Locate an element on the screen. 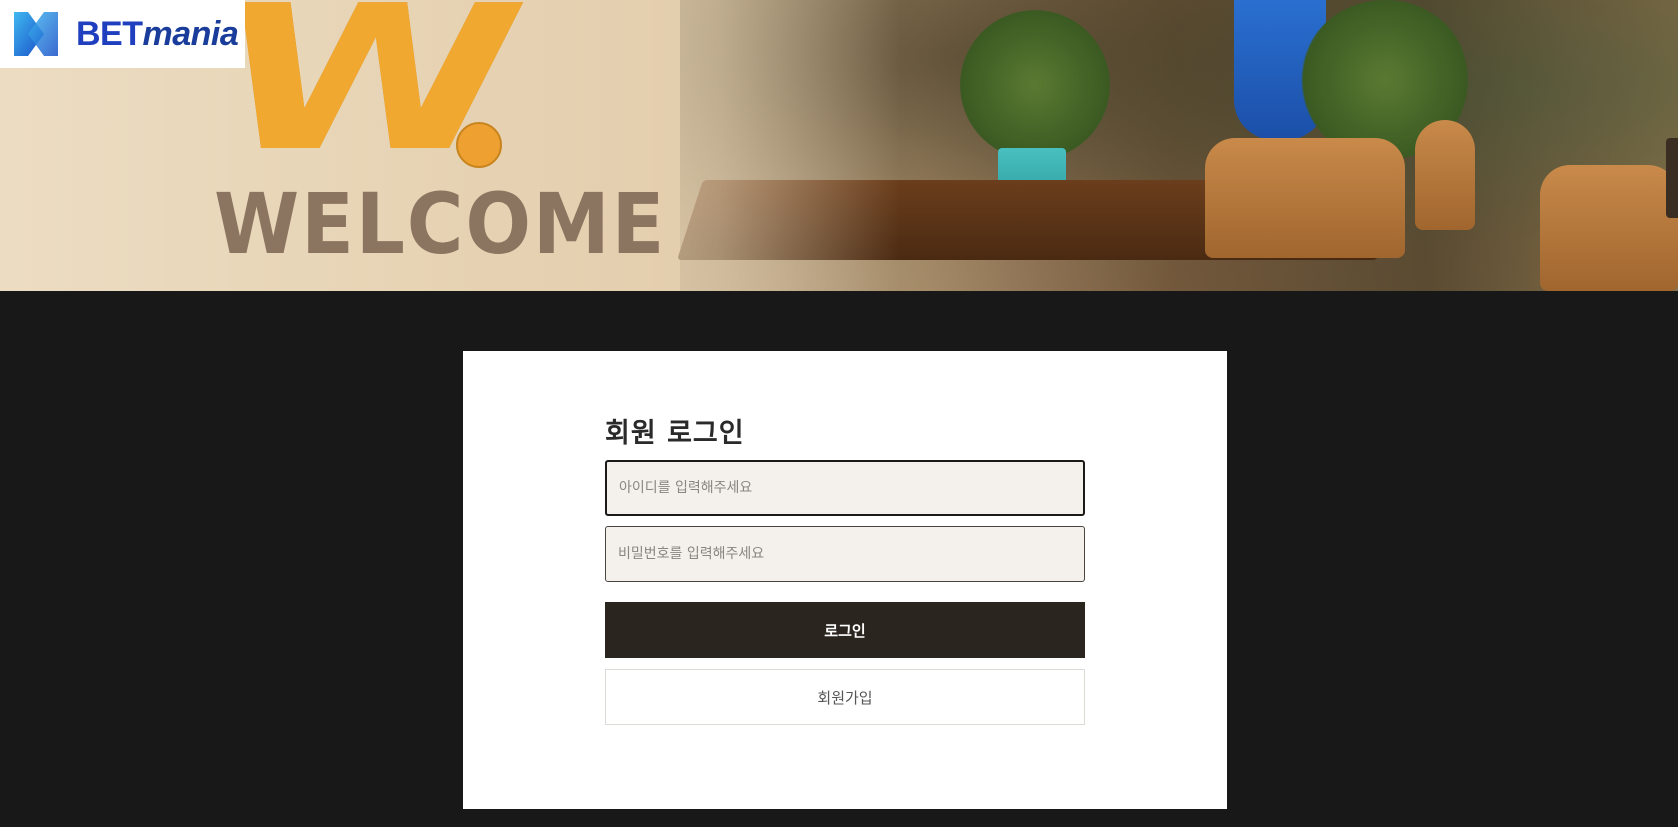  side-tab is located at coordinates (1672, 178).